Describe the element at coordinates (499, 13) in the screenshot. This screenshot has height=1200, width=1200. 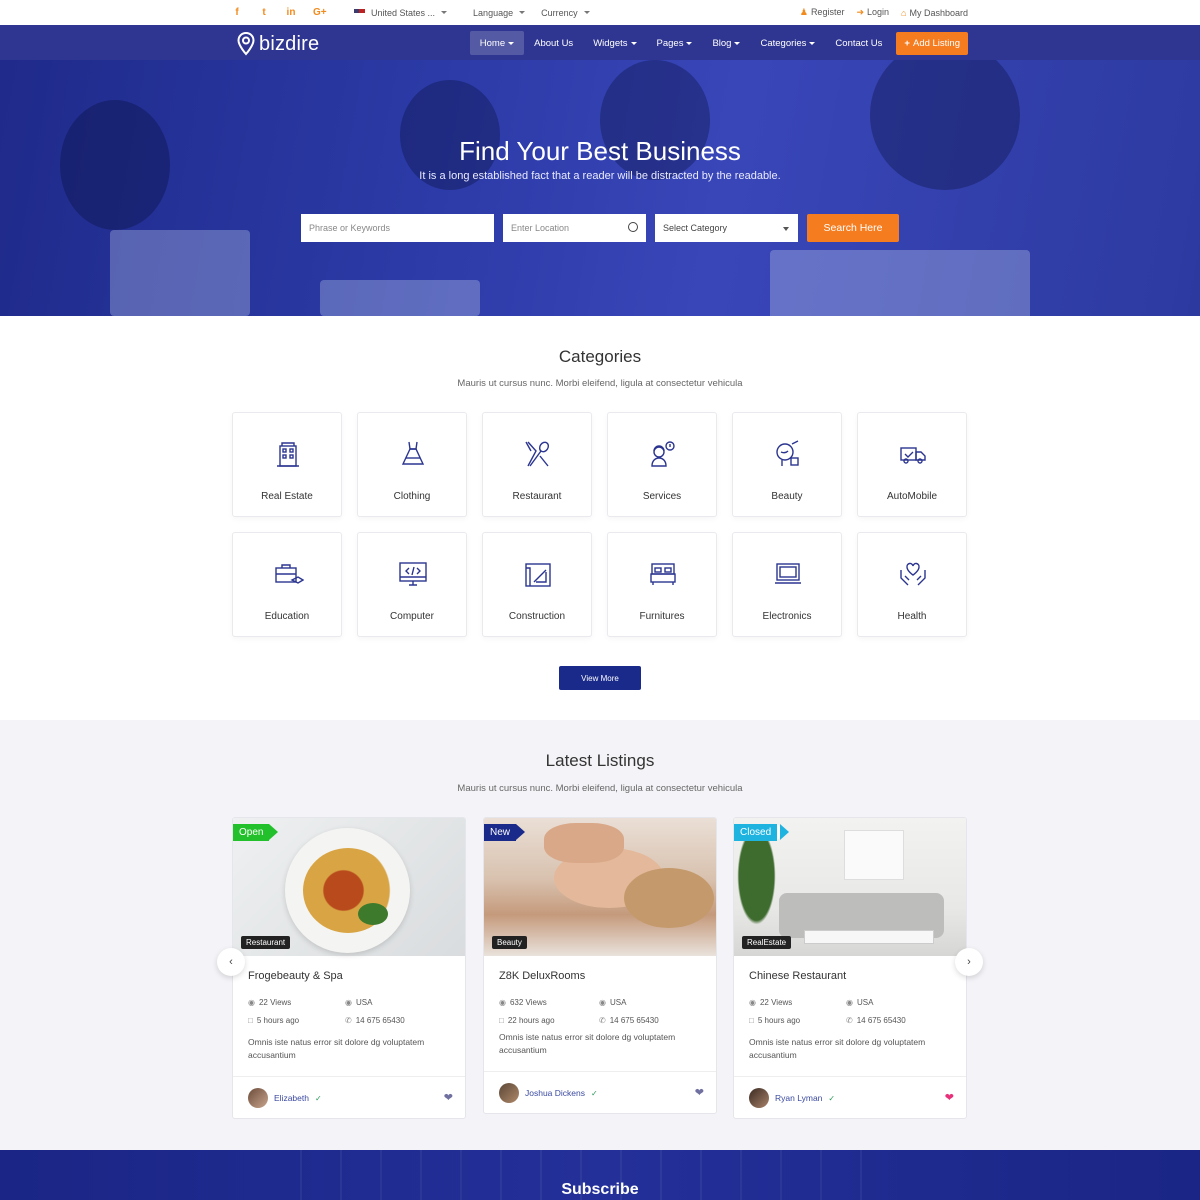
I see `language-dropdown: Language` at that location.